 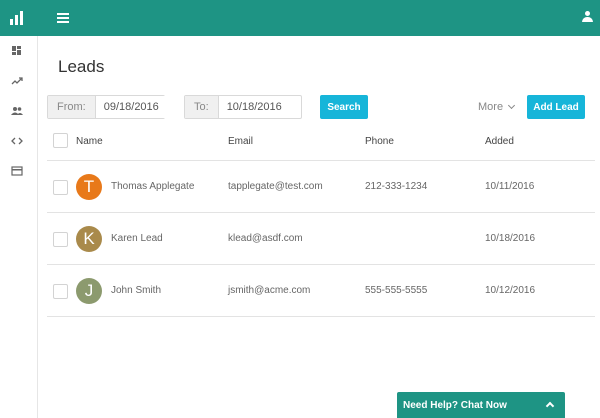 I want to click on more-label: More, so click(x=491, y=107).